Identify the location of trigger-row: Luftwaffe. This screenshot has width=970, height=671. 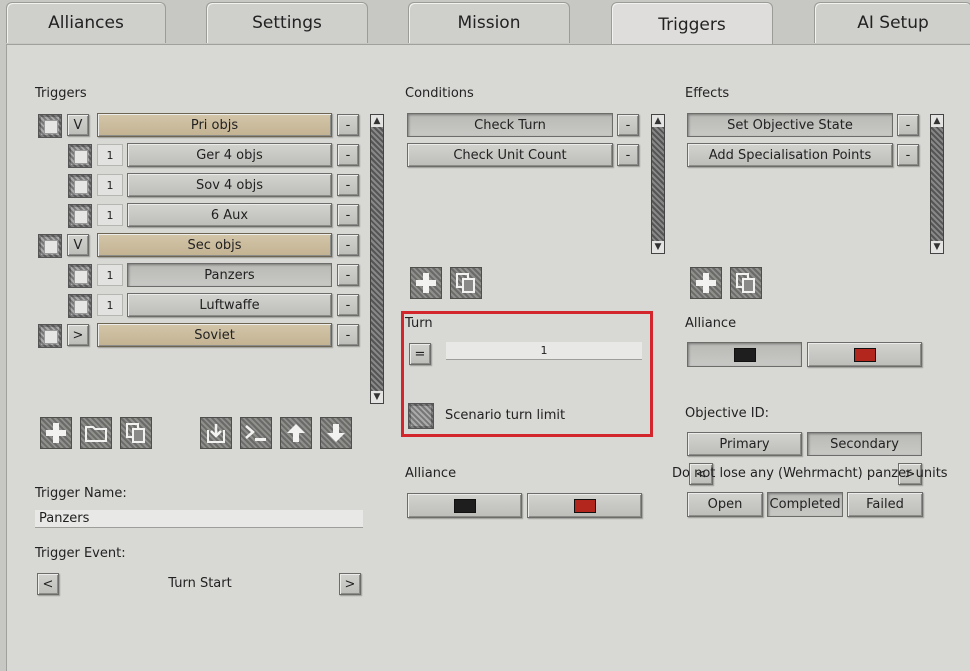
(229, 305).